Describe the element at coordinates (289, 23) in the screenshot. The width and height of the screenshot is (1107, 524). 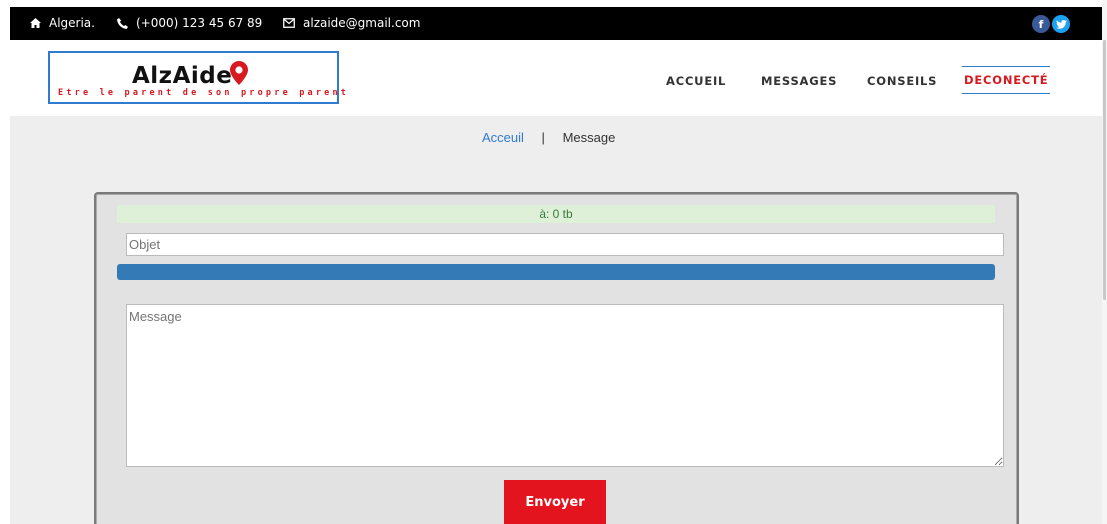
I see `mail-icon` at that location.